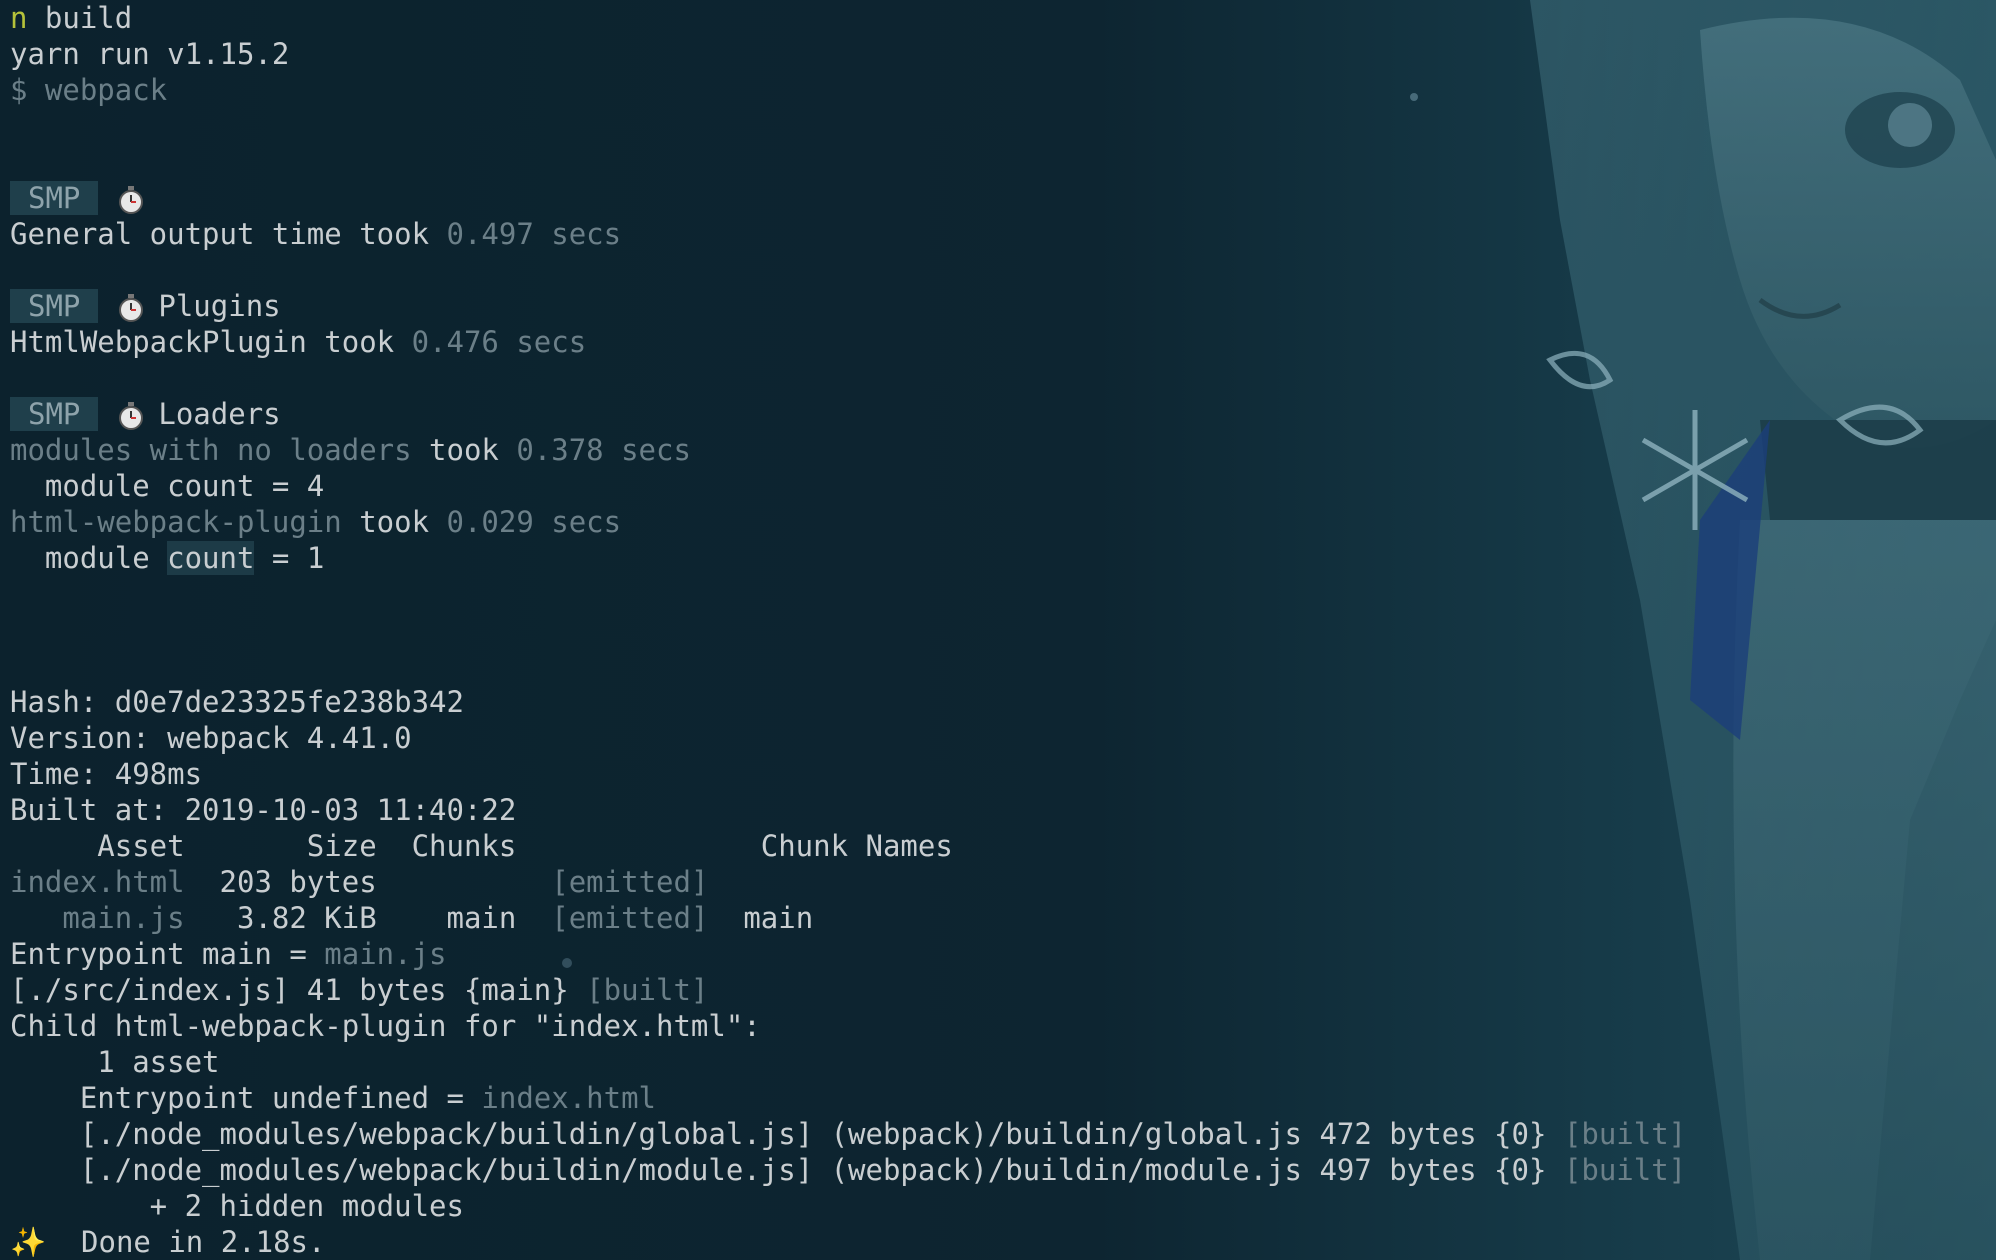 Image resolution: width=1996 pixels, height=1260 pixels. What do you see at coordinates (1003, 1242) in the screenshot?
I see `terminal-line: ✨ Done in 2.18s.` at bounding box center [1003, 1242].